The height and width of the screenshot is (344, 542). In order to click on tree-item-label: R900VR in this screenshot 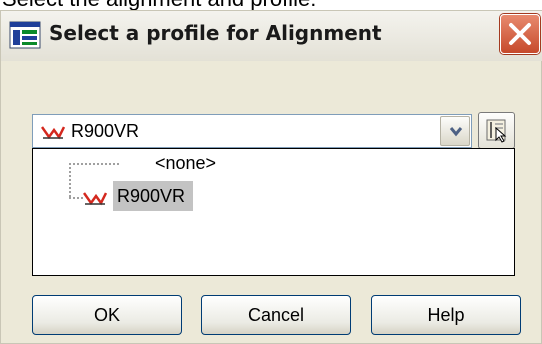, I will do `click(153, 196)`.